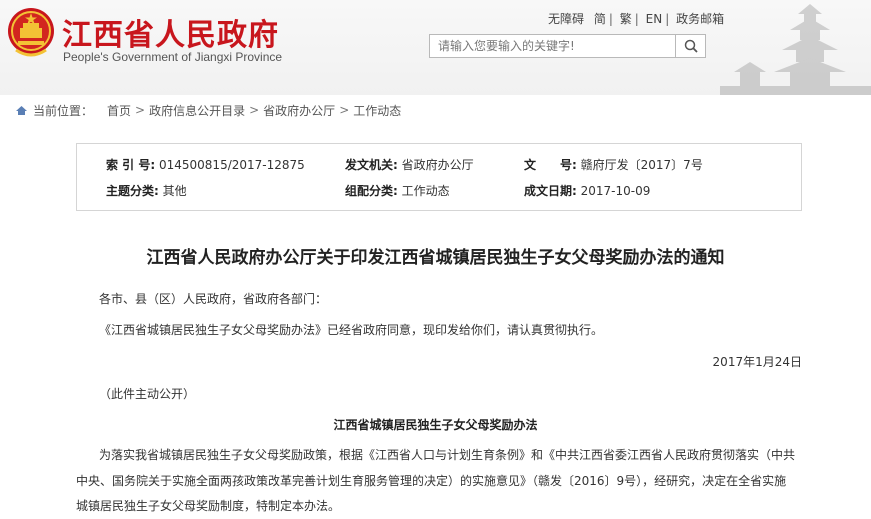  Describe the element at coordinates (197, 110) in the screenshot. I see `breadcrumb-info-catalog: 政府信息公开目录` at that location.